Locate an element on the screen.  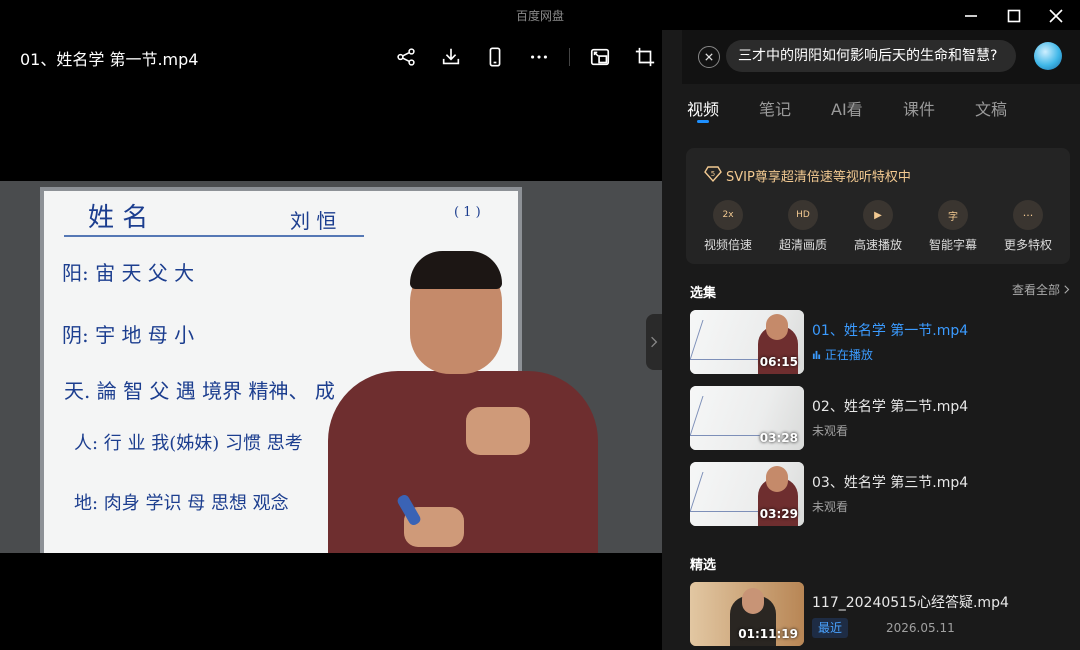
close-window-button is located at coordinates (1056, 16).